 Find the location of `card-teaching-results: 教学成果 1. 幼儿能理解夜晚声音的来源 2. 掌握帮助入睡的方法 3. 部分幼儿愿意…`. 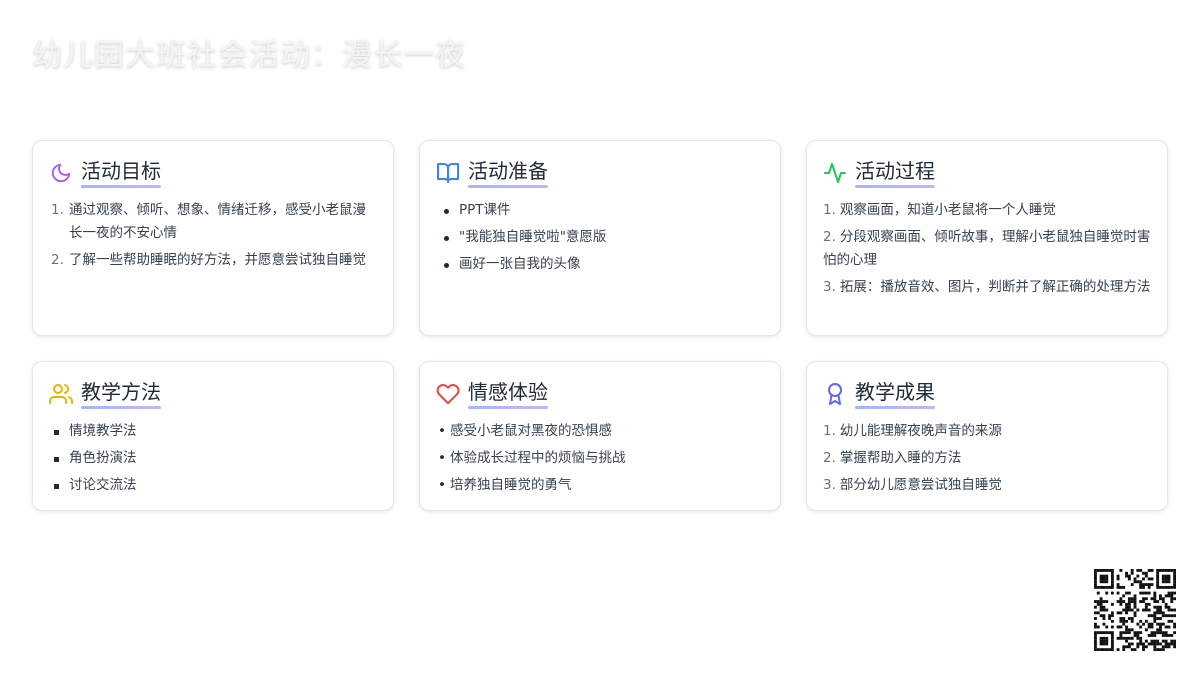

card-teaching-results: 教学成果 1. 幼儿能理解夜晚声音的来源 2. 掌握帮助入睡的方法 3. 部分幼儿愿意… is located at coordinates (987, 436).